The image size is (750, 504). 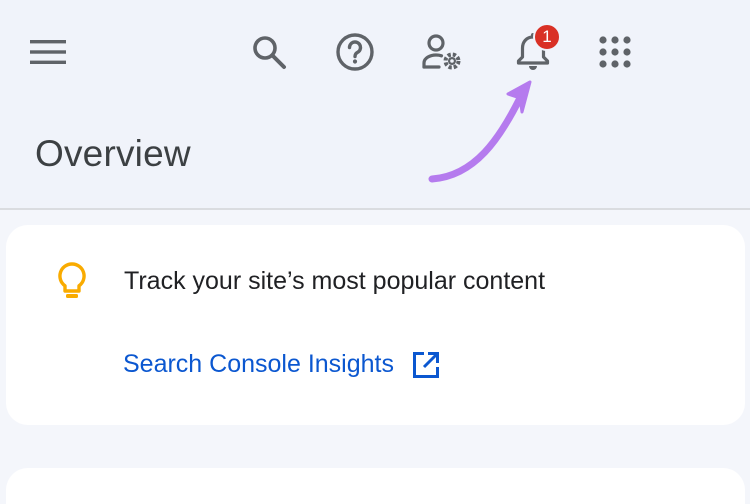 I want to click on open-in-new-icon, so click(x=425, y=364).